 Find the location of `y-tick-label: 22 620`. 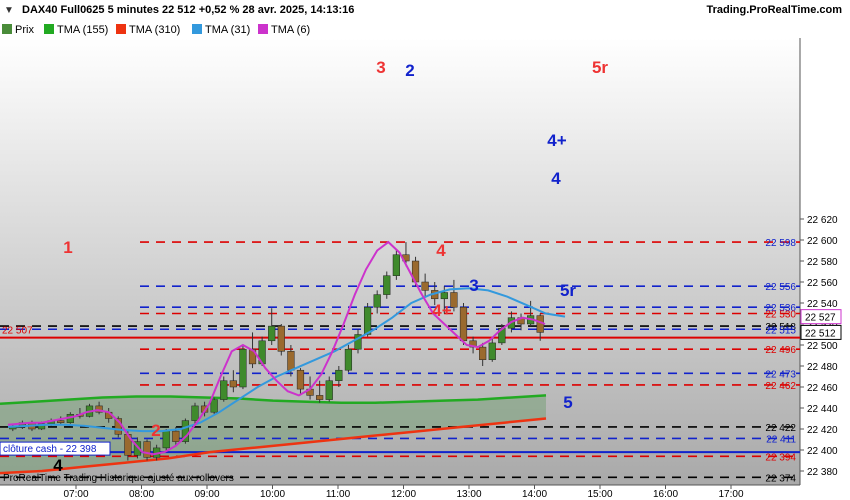

y-tick-label: 22 620 is located at coordinates (822, 220).